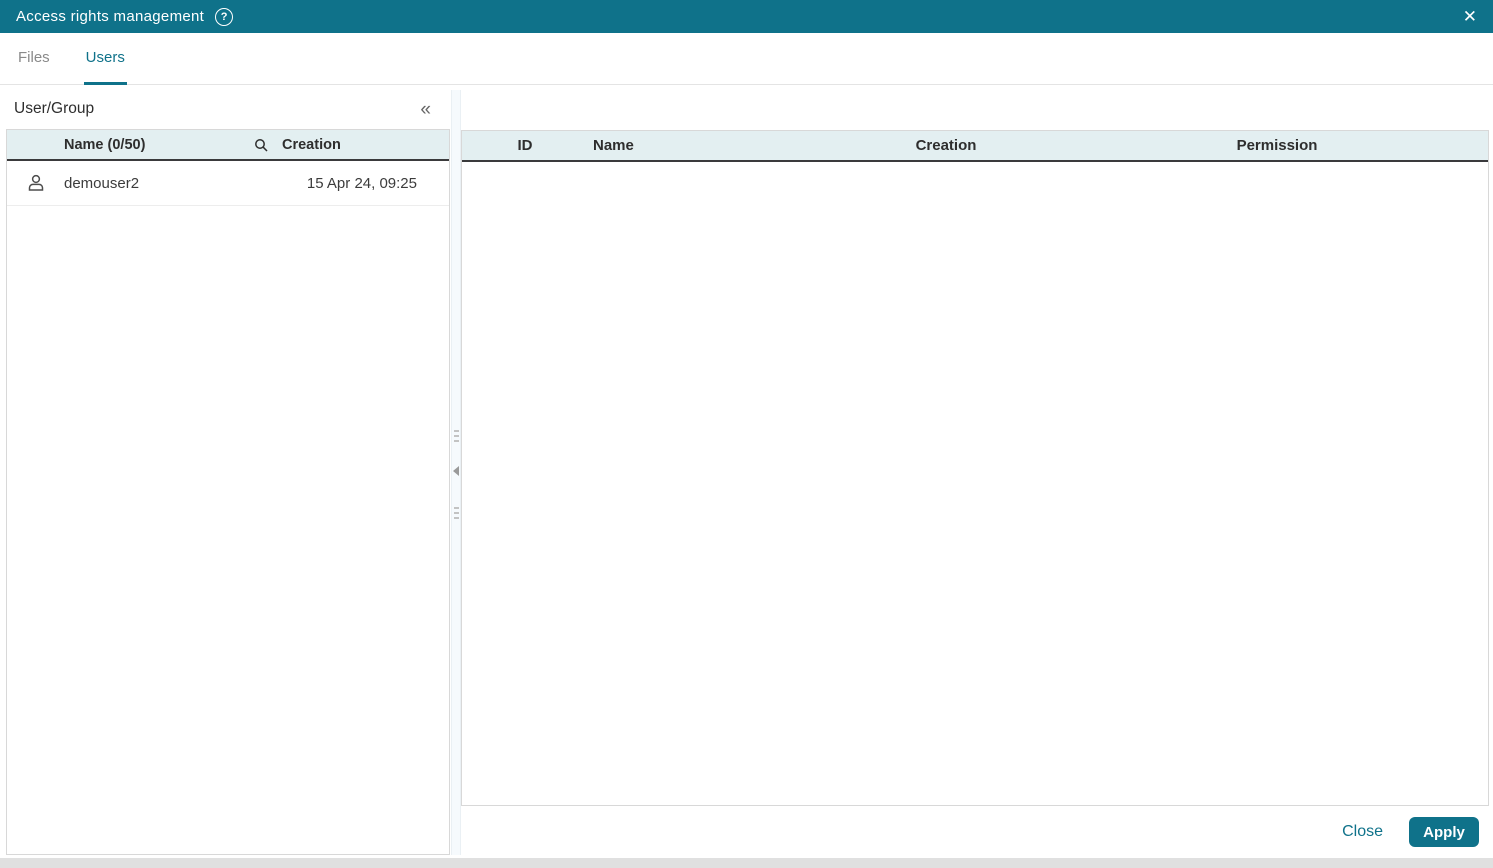  Describe the element at coordinates (35, 183) in the screenshot. I see `user-icon` at that location.